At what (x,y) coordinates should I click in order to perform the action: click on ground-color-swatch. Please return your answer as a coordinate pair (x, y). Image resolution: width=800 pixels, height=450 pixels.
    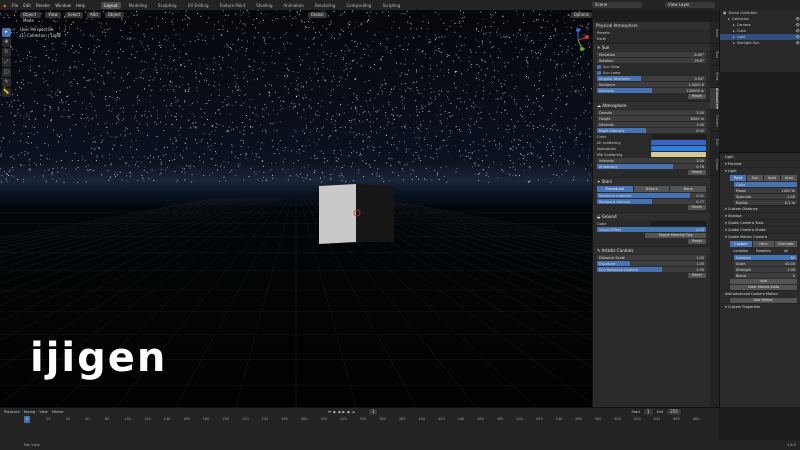
    Looking at the image, I should click on (678, 223).